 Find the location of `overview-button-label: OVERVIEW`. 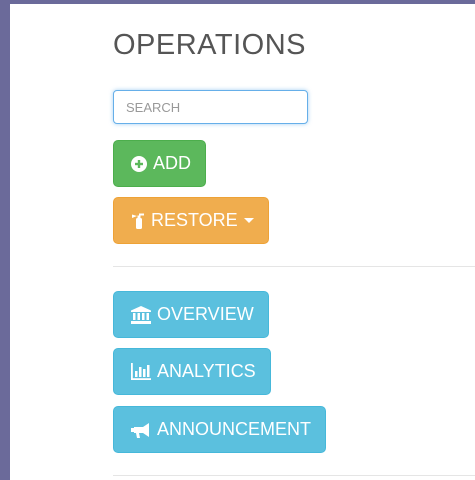

overview-button-label: OVERVIEW is located at coordinates (205, 314).